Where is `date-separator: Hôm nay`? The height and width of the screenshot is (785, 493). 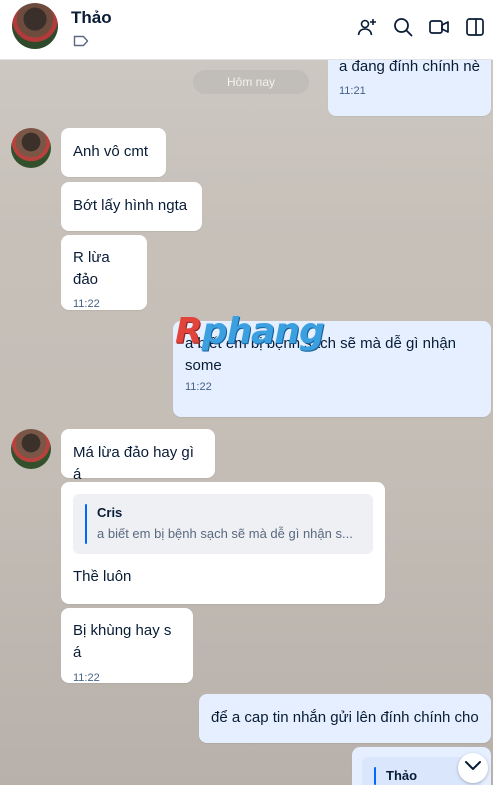
date-separator: Hôm nay is located at coordinates (251, 82).